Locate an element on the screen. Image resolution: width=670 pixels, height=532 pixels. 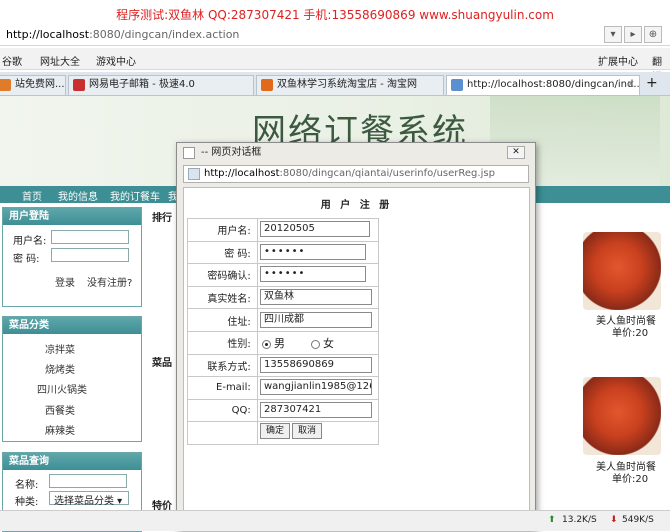
realname-label: 真实姓名: is located at coordinates (222, 297).